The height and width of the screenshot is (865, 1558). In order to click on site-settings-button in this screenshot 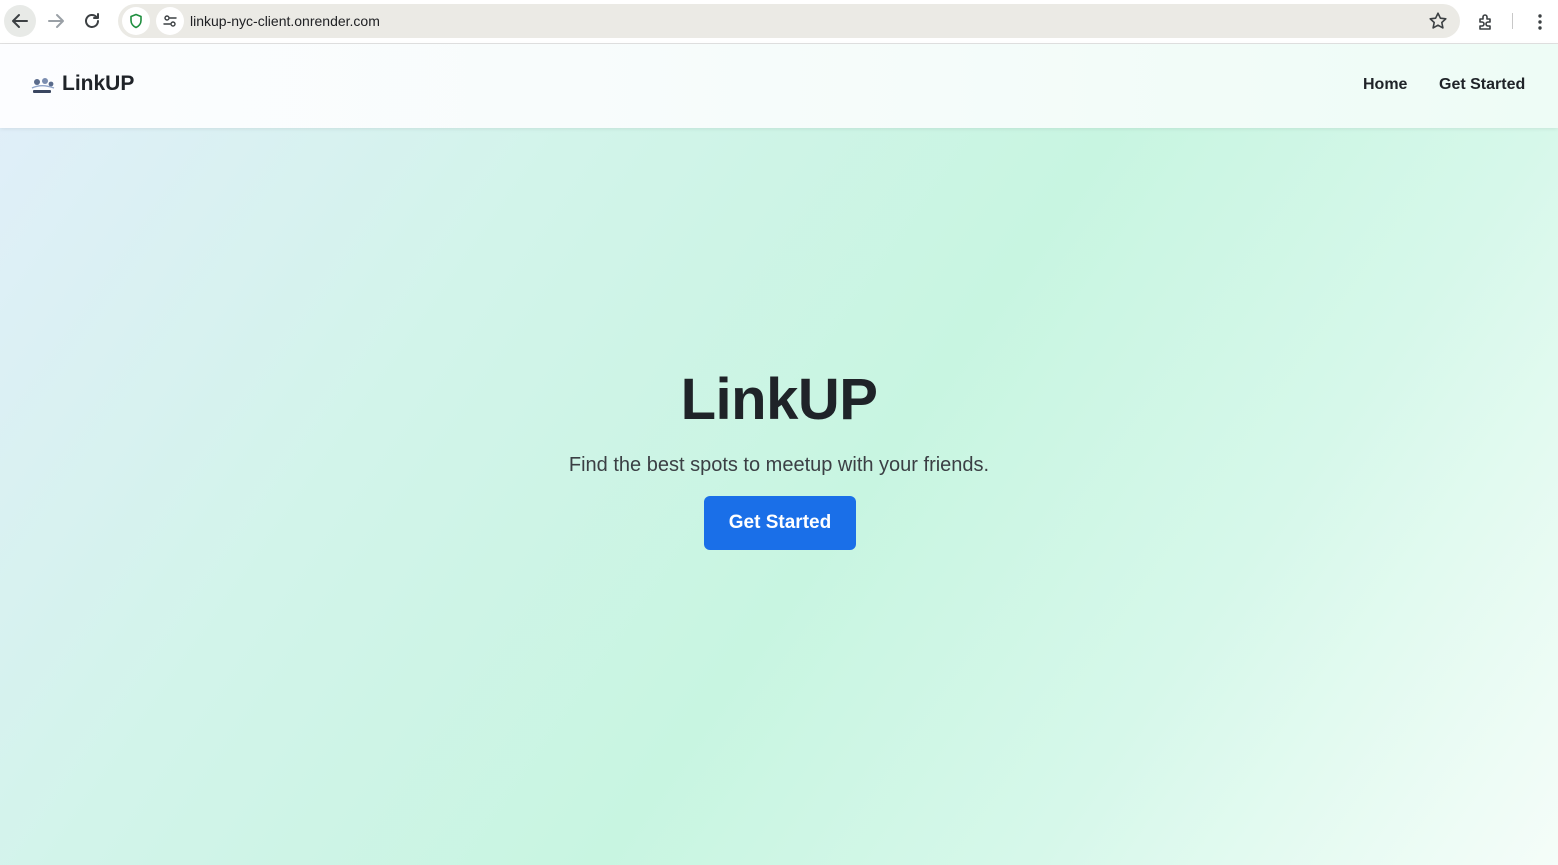, I will do `click(170, 21)`.